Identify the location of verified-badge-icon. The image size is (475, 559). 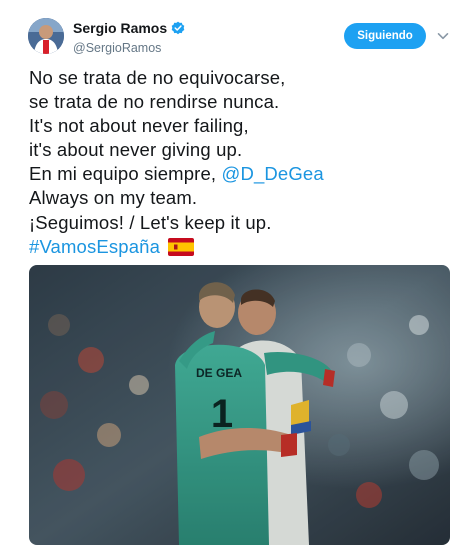
(178, 28).